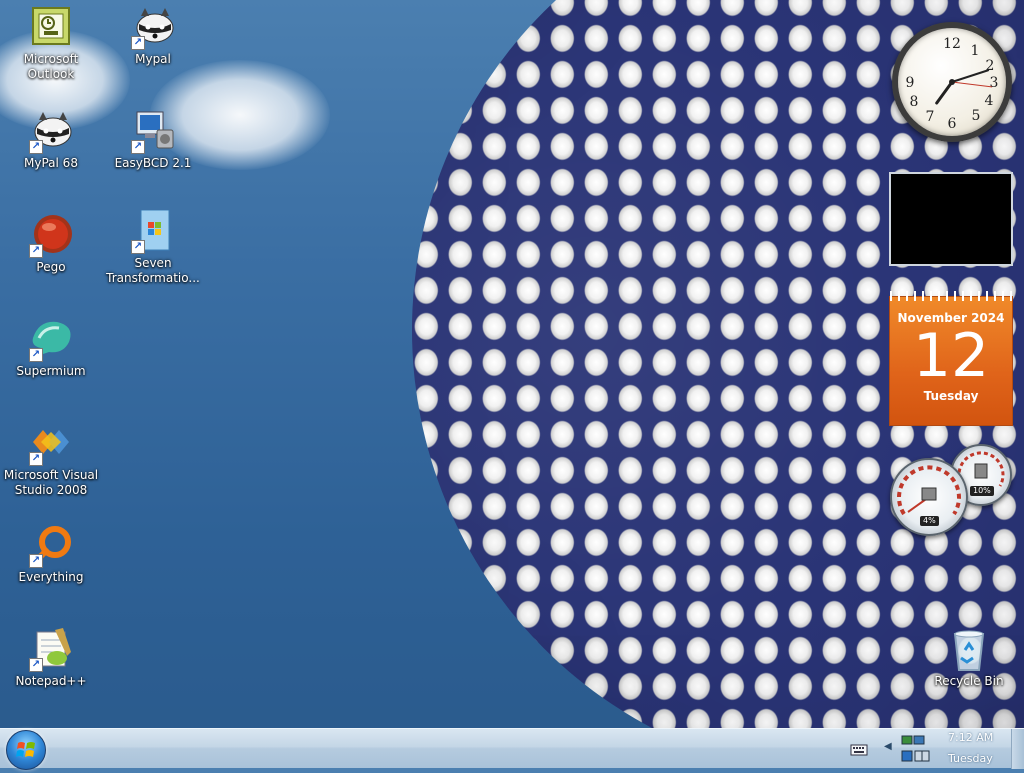 The width and height of the screenshot is (1024, 773). Describe the element at coordinates (970, 737) in the screenshot. I see `taskbar-clock-time: 7:12 AM` at that location.